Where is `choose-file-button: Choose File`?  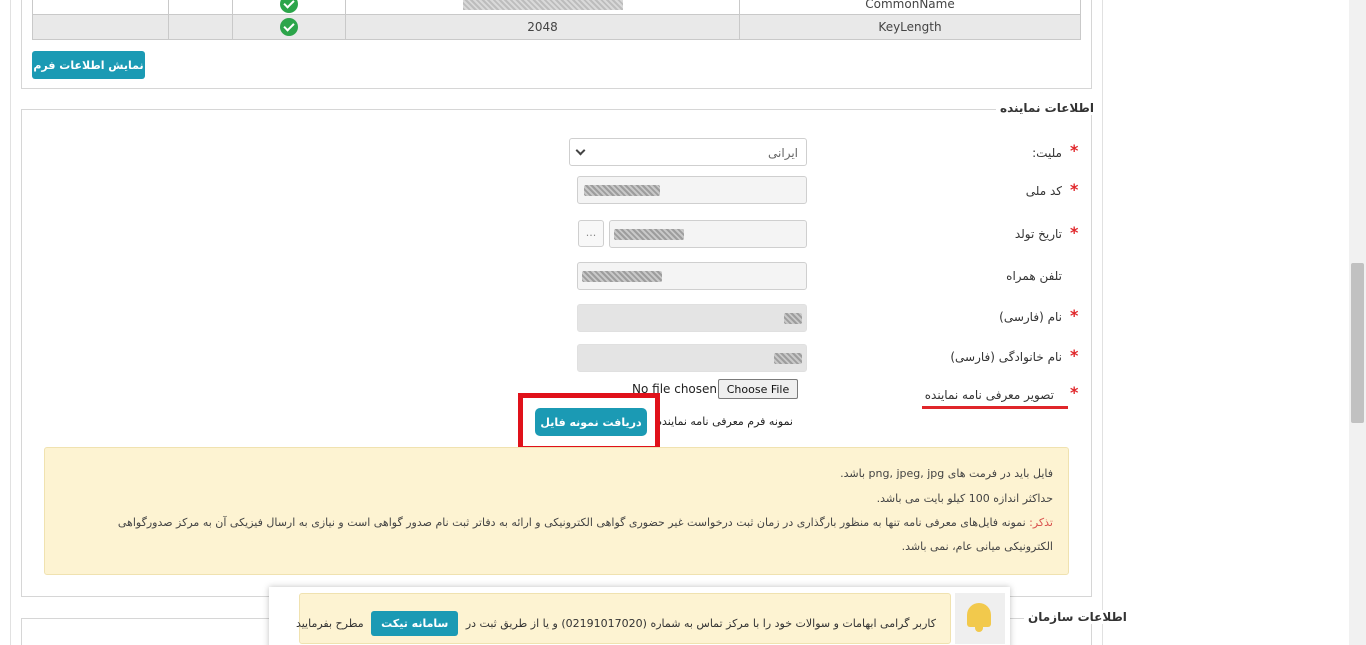
choose-file-button: Choose File is located at coordinates (758, 389).